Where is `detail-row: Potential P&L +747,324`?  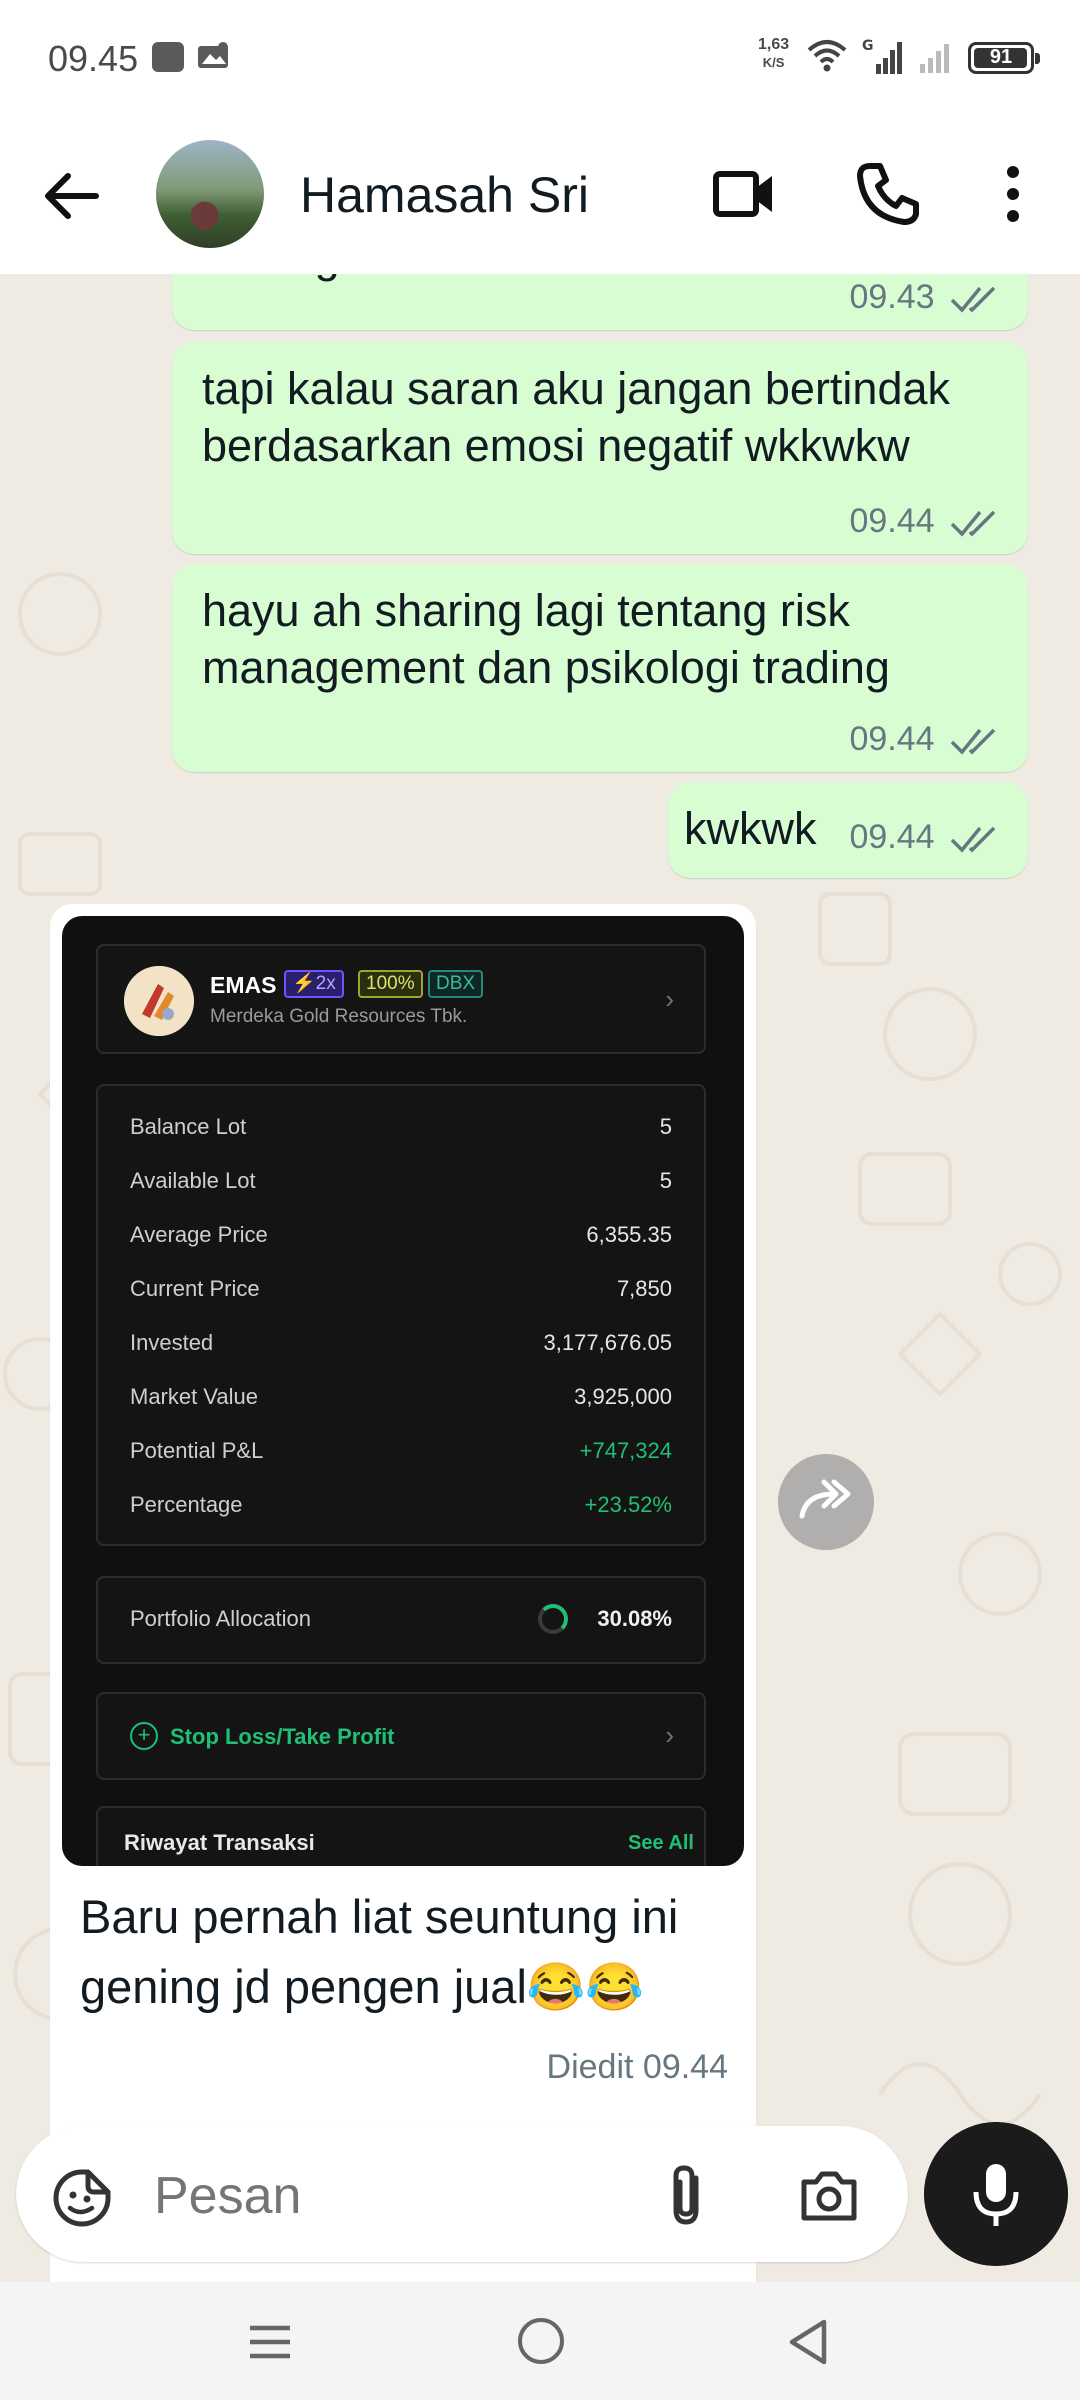 detail-row: Potential P&L +747,324 is located at coordinates (401, 1453).